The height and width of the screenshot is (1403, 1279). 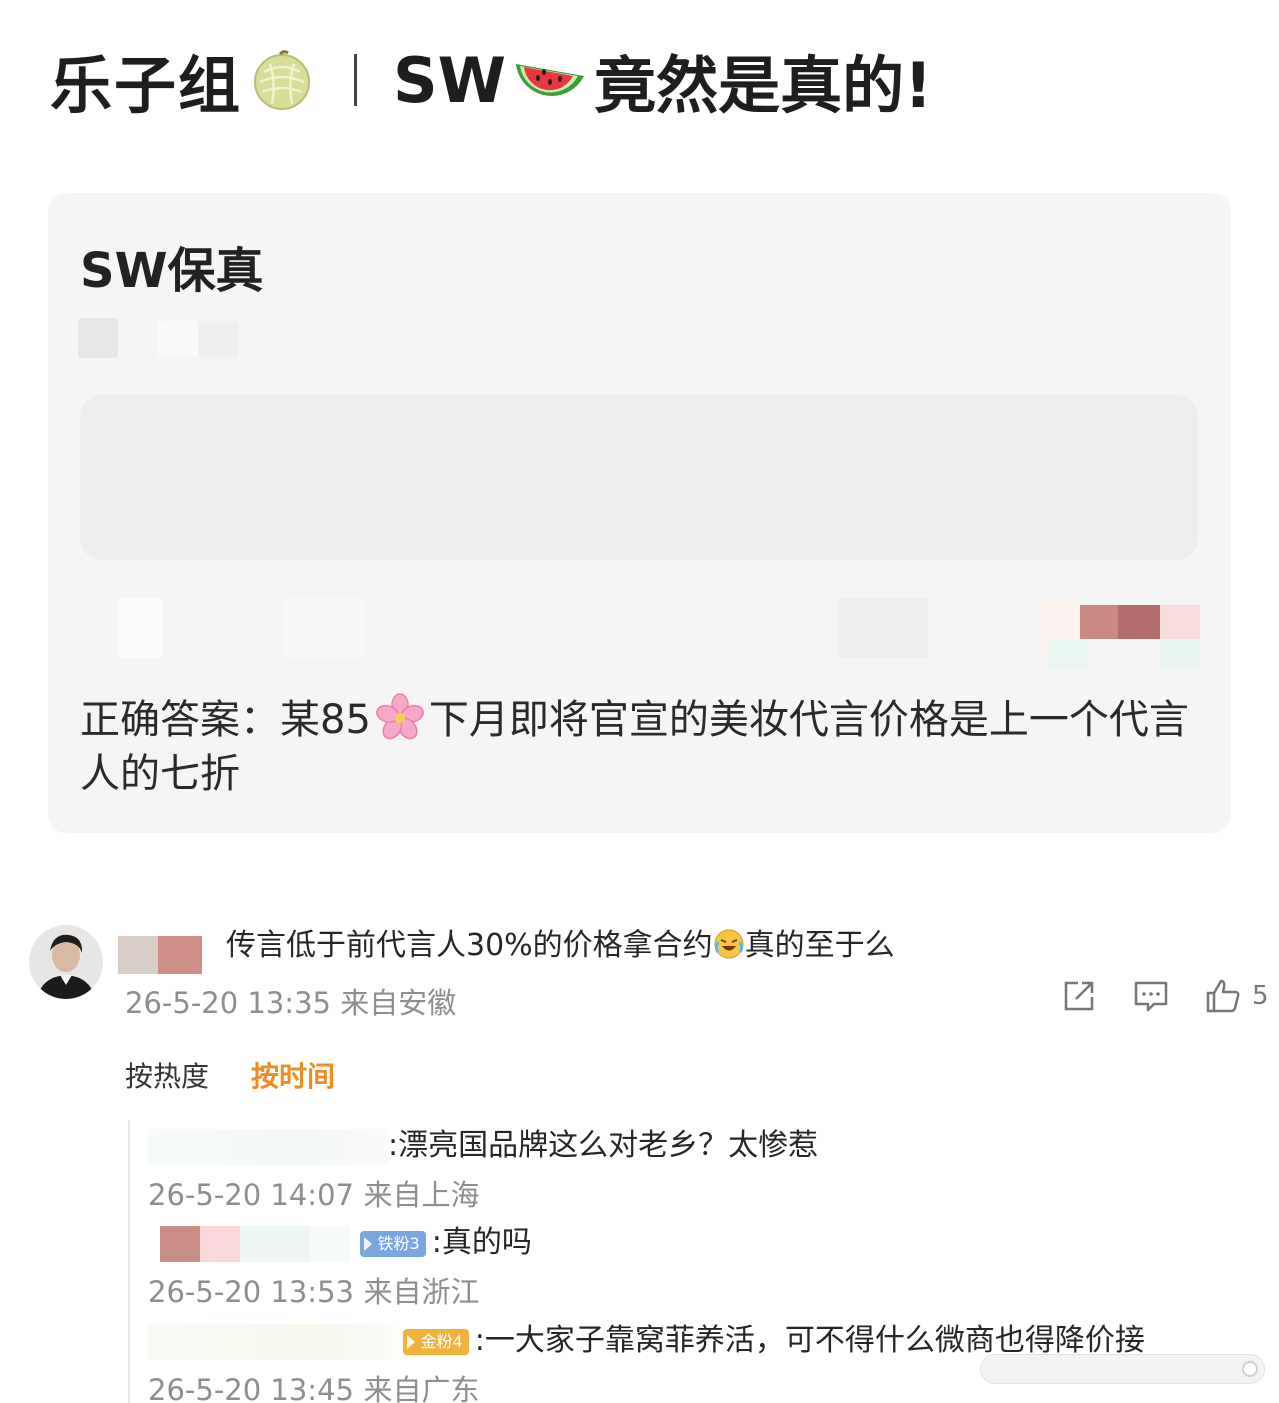 What do you see at coordinates (435, 1341) in the screenshot?
I see `fan-badge: 金粉4` at bounding box center [435, 1341].